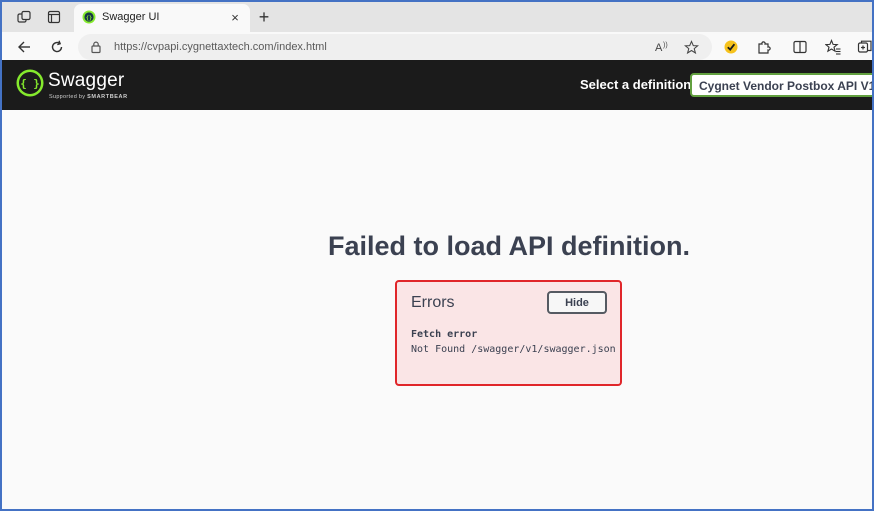 The width and height of the screenshot is (874, 511). I want to click on definition-select-value: Cygnet Vendor Postbox API V1, so click(786, 86).